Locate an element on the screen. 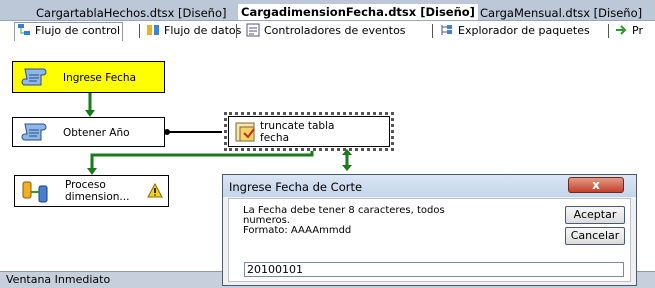 The image size is (655, 288). dialog-title: Ingrese Fecha de Corte is located at coordinates (296, 187).